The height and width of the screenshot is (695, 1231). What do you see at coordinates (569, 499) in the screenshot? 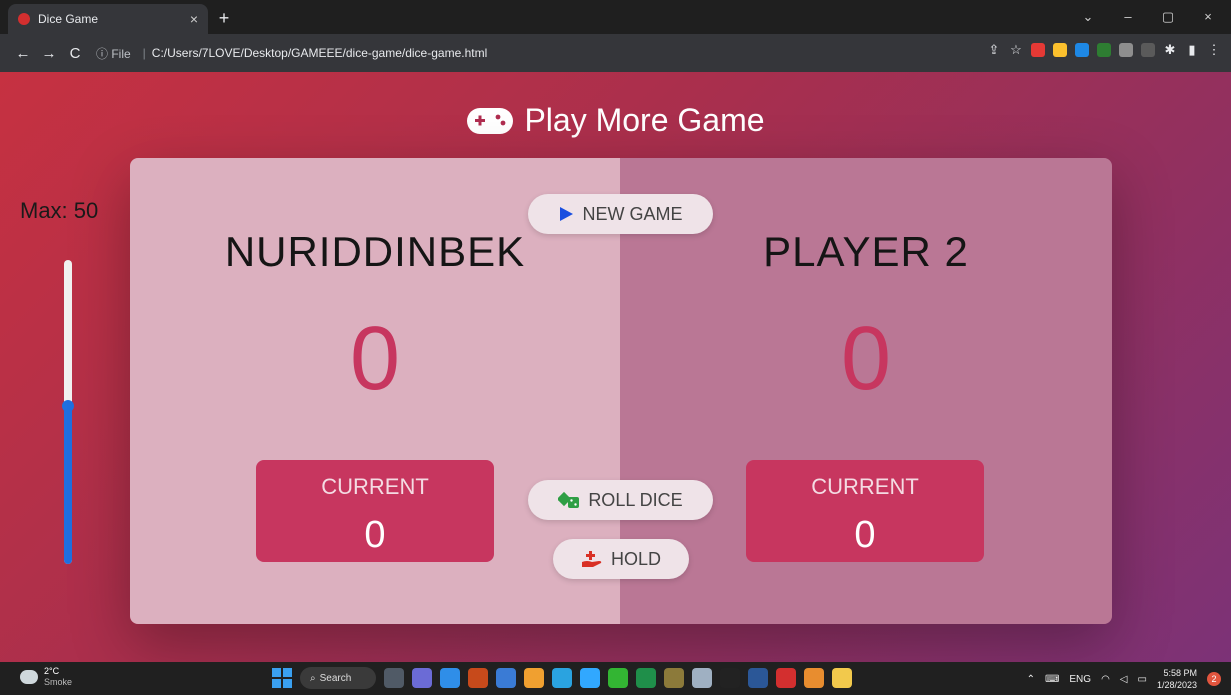
I see `dice-icon` at bounding box center [569, 499].